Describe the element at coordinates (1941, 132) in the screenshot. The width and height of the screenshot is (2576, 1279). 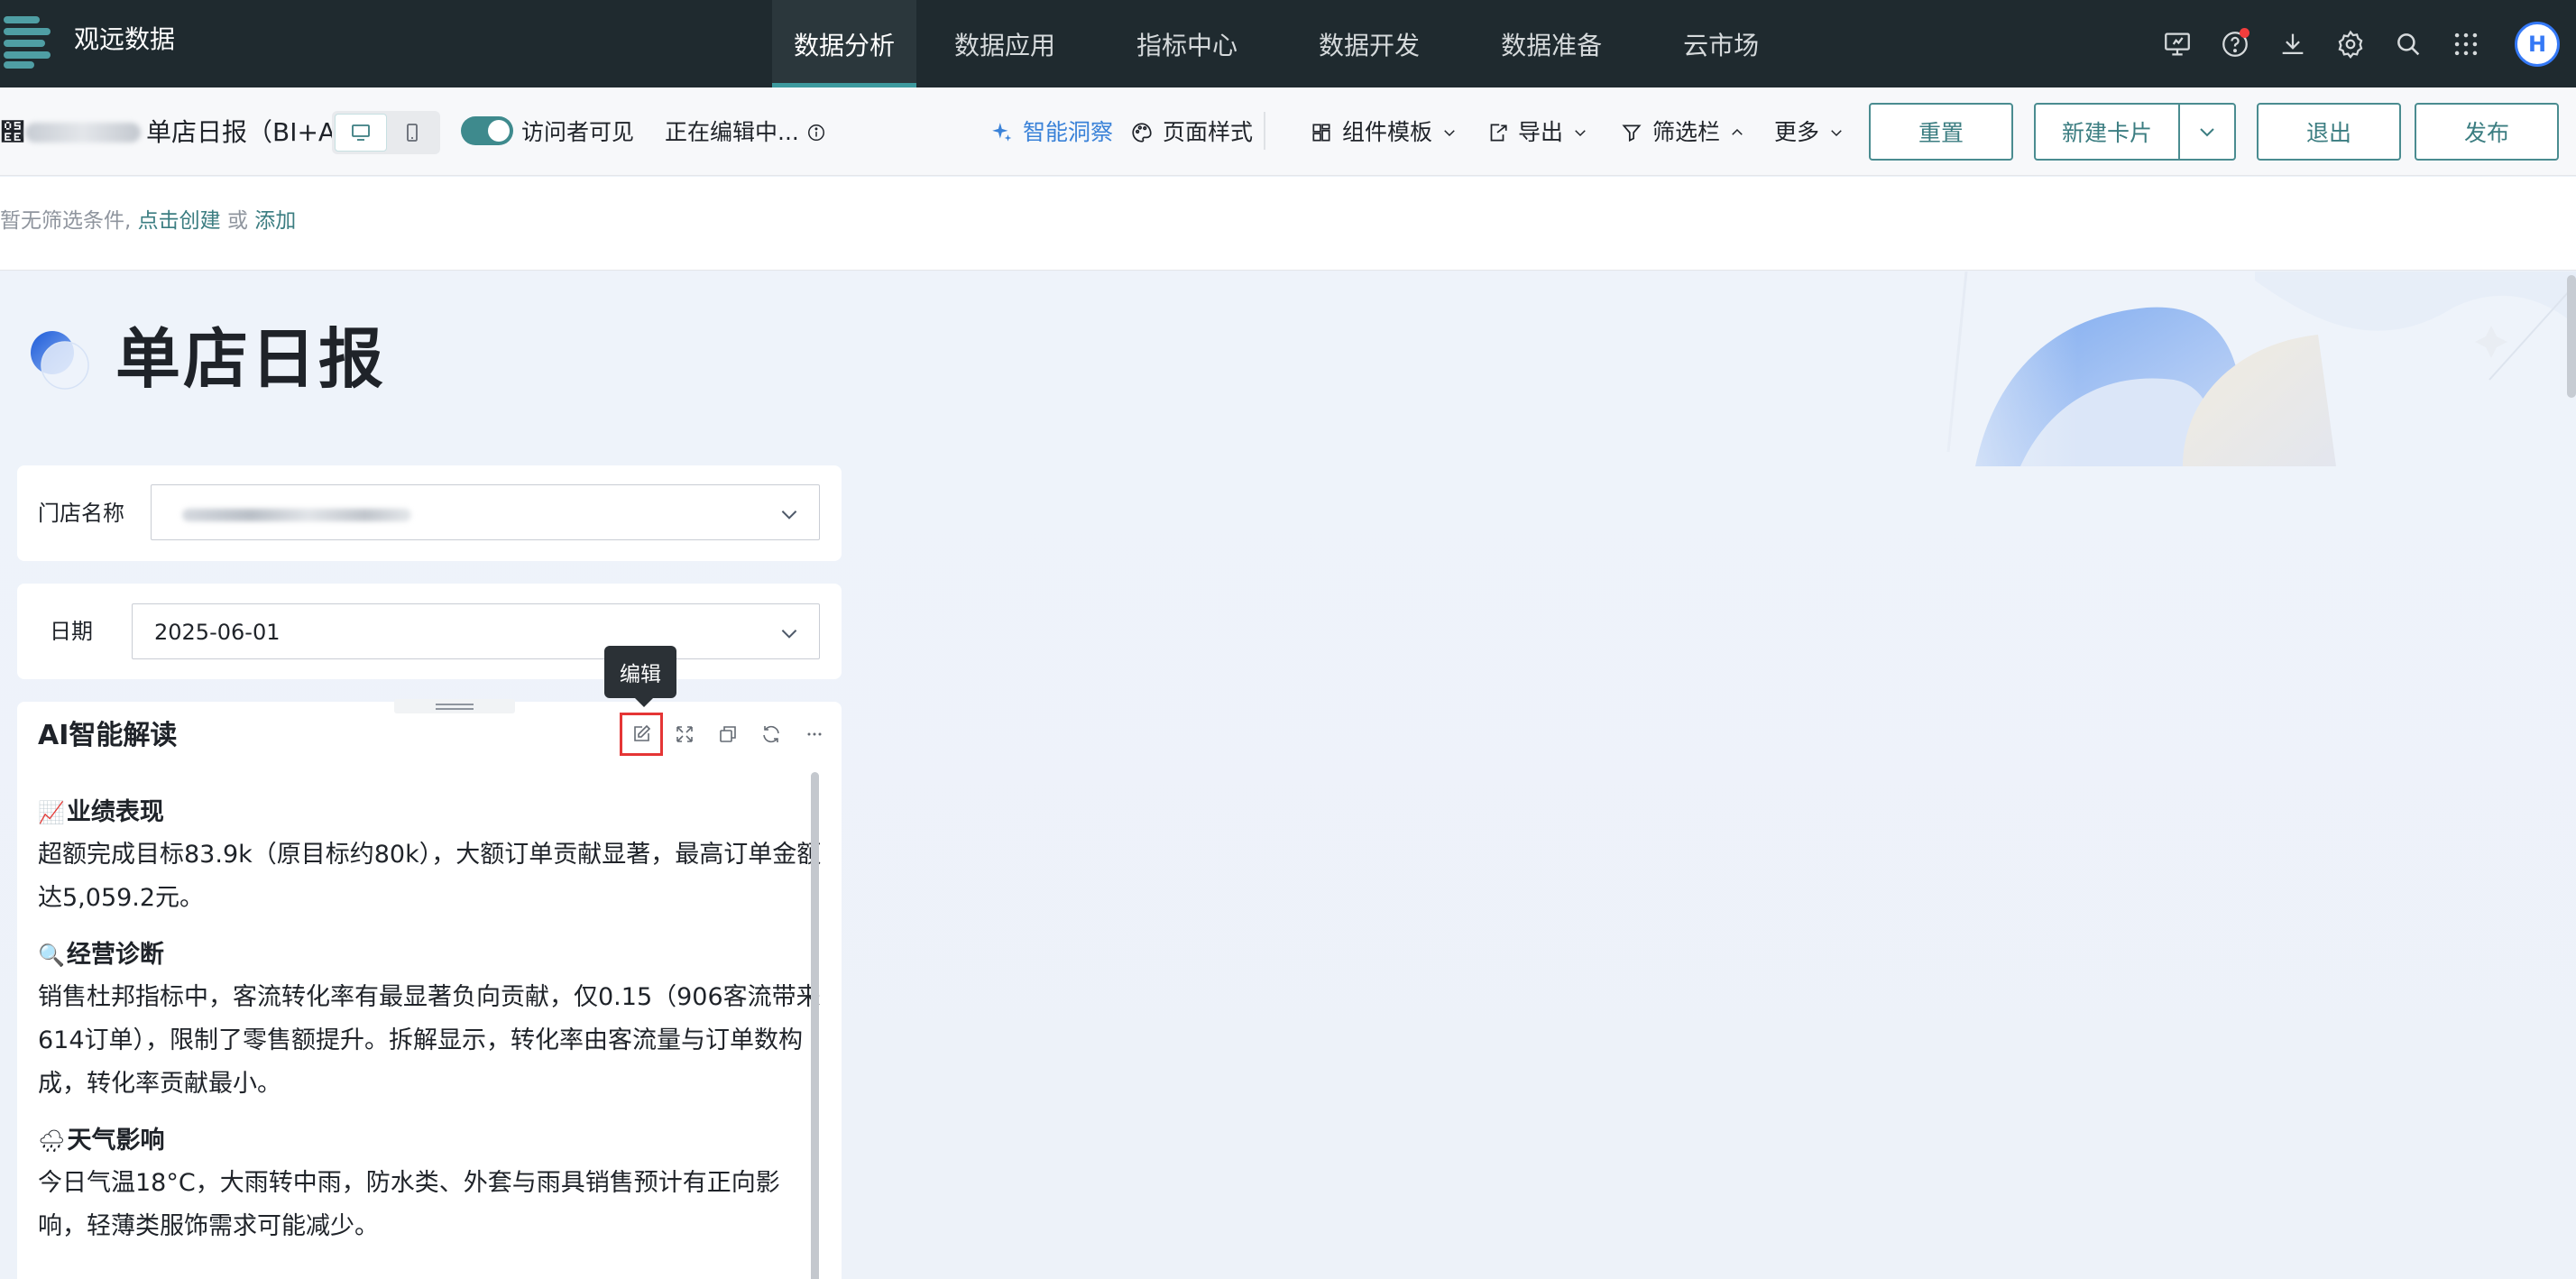
I see `reset-button: 重置` at that location.